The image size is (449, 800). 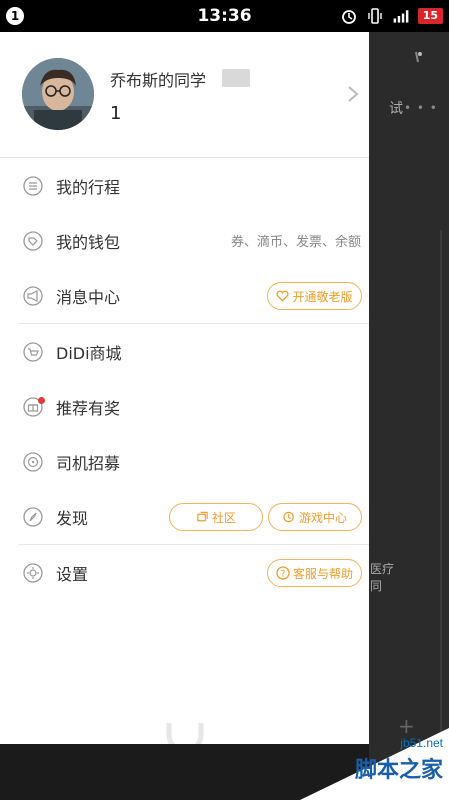 What do you see at coordinates (295, 242) in the screenshot?
I see `wallet-hint: 券、滴币、发票、余额` at bounding box center [295, 242].